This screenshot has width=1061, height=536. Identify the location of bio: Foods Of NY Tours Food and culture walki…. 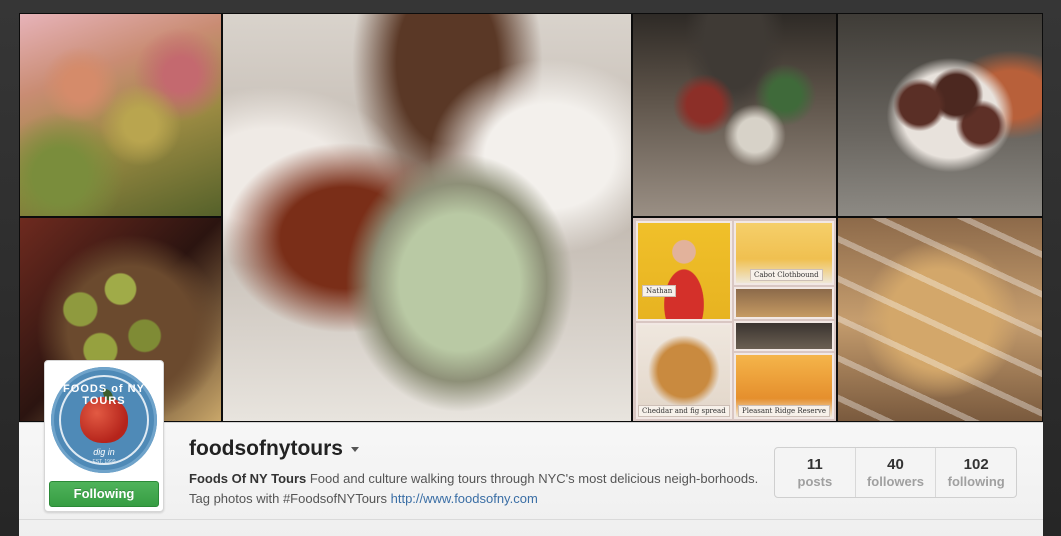
(474, 489).